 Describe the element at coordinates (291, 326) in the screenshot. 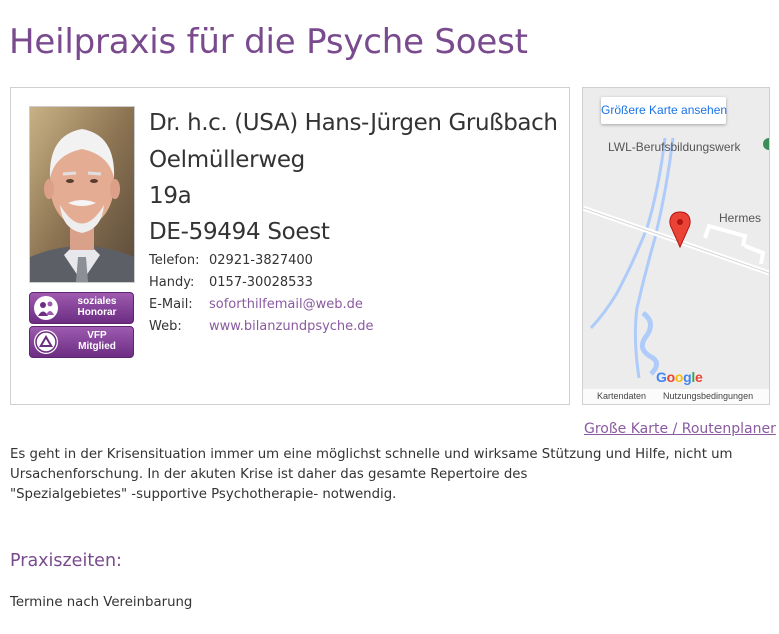

I see `website-link: www.bilanzundpsyche.de` at that location.